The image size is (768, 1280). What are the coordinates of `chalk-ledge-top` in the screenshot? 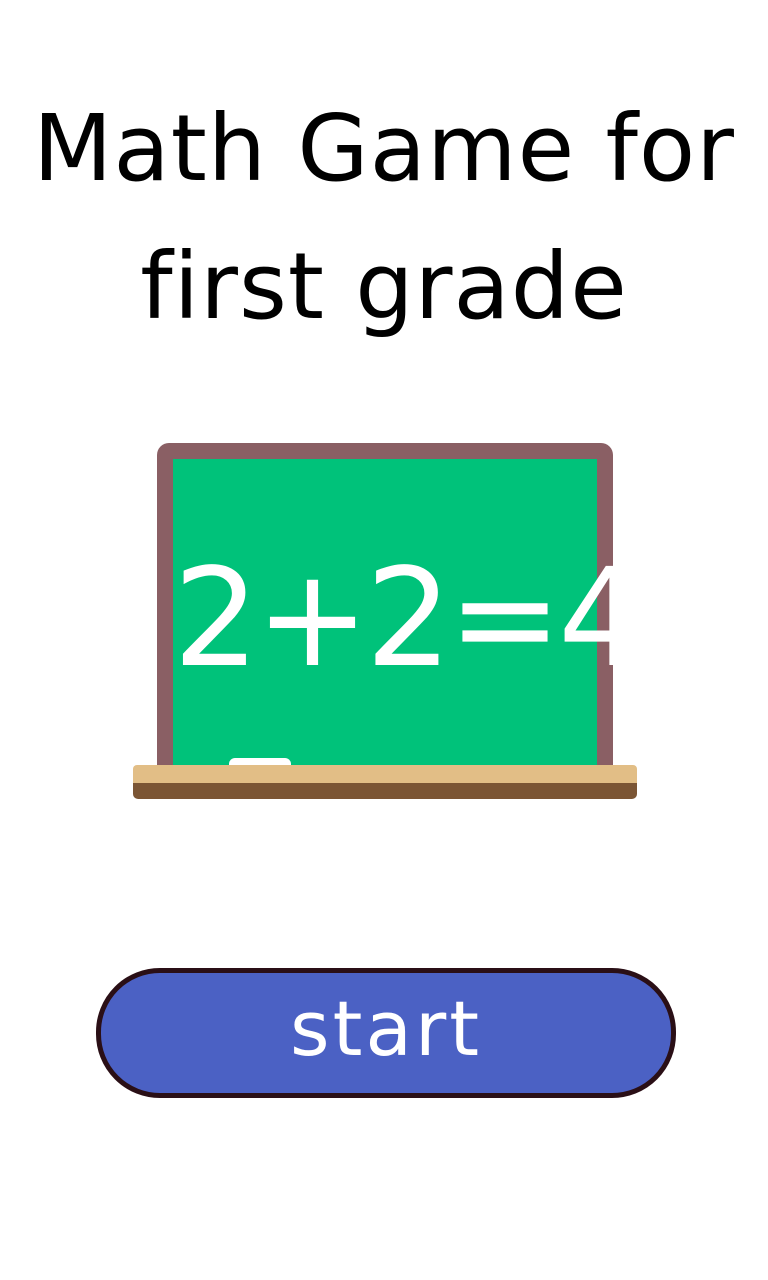 It's located at (385, 774).